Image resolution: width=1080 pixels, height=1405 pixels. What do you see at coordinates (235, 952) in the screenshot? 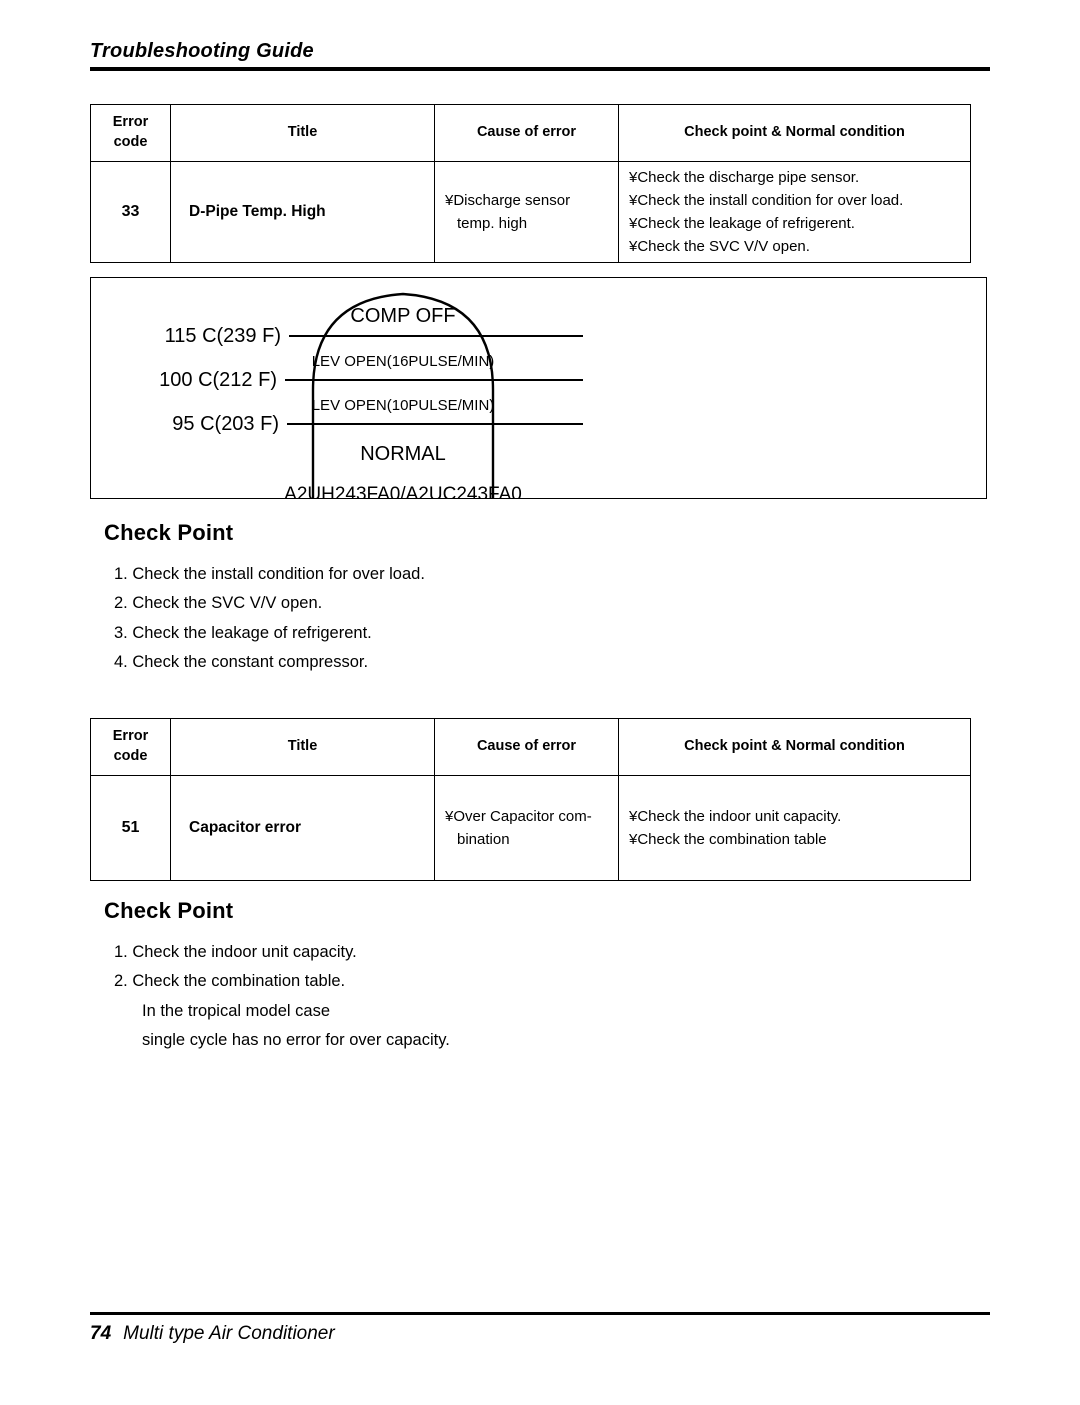
I see `list-item: 1. Check the indoor unit capacity.` at bounding box center [235, 952].